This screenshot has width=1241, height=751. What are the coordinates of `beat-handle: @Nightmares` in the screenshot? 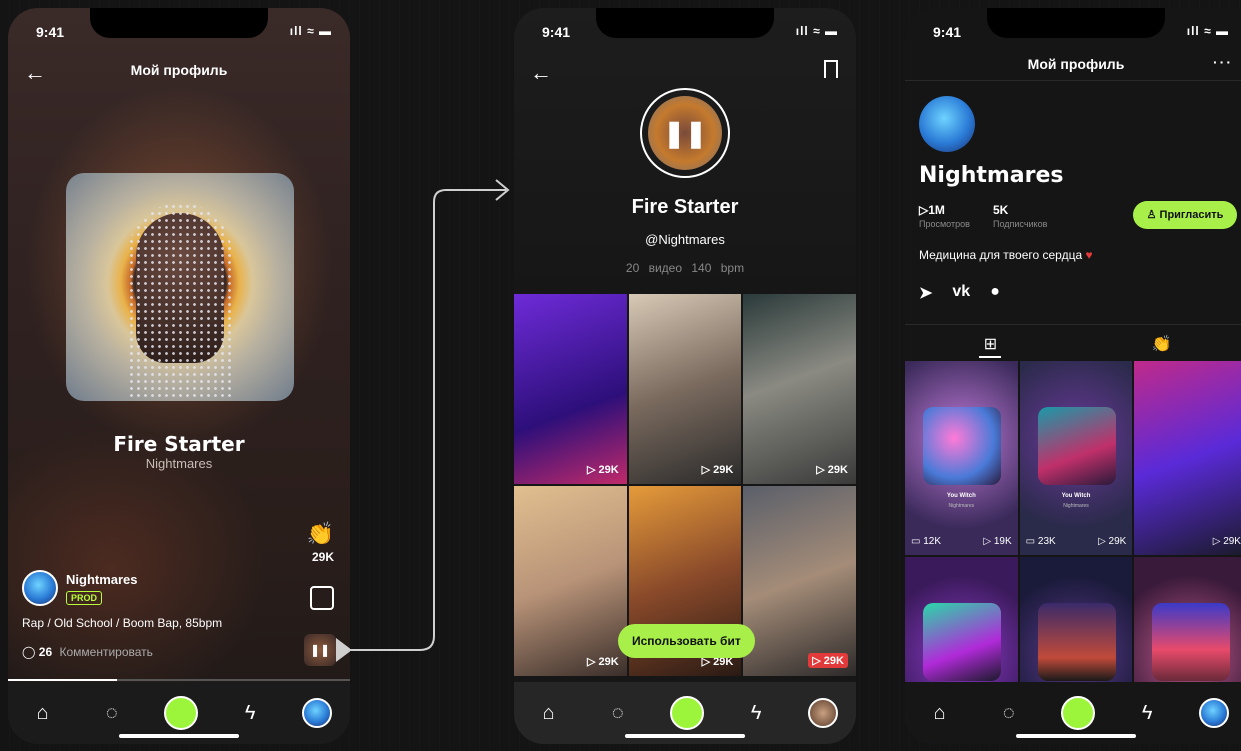 It's located at (685, 239).